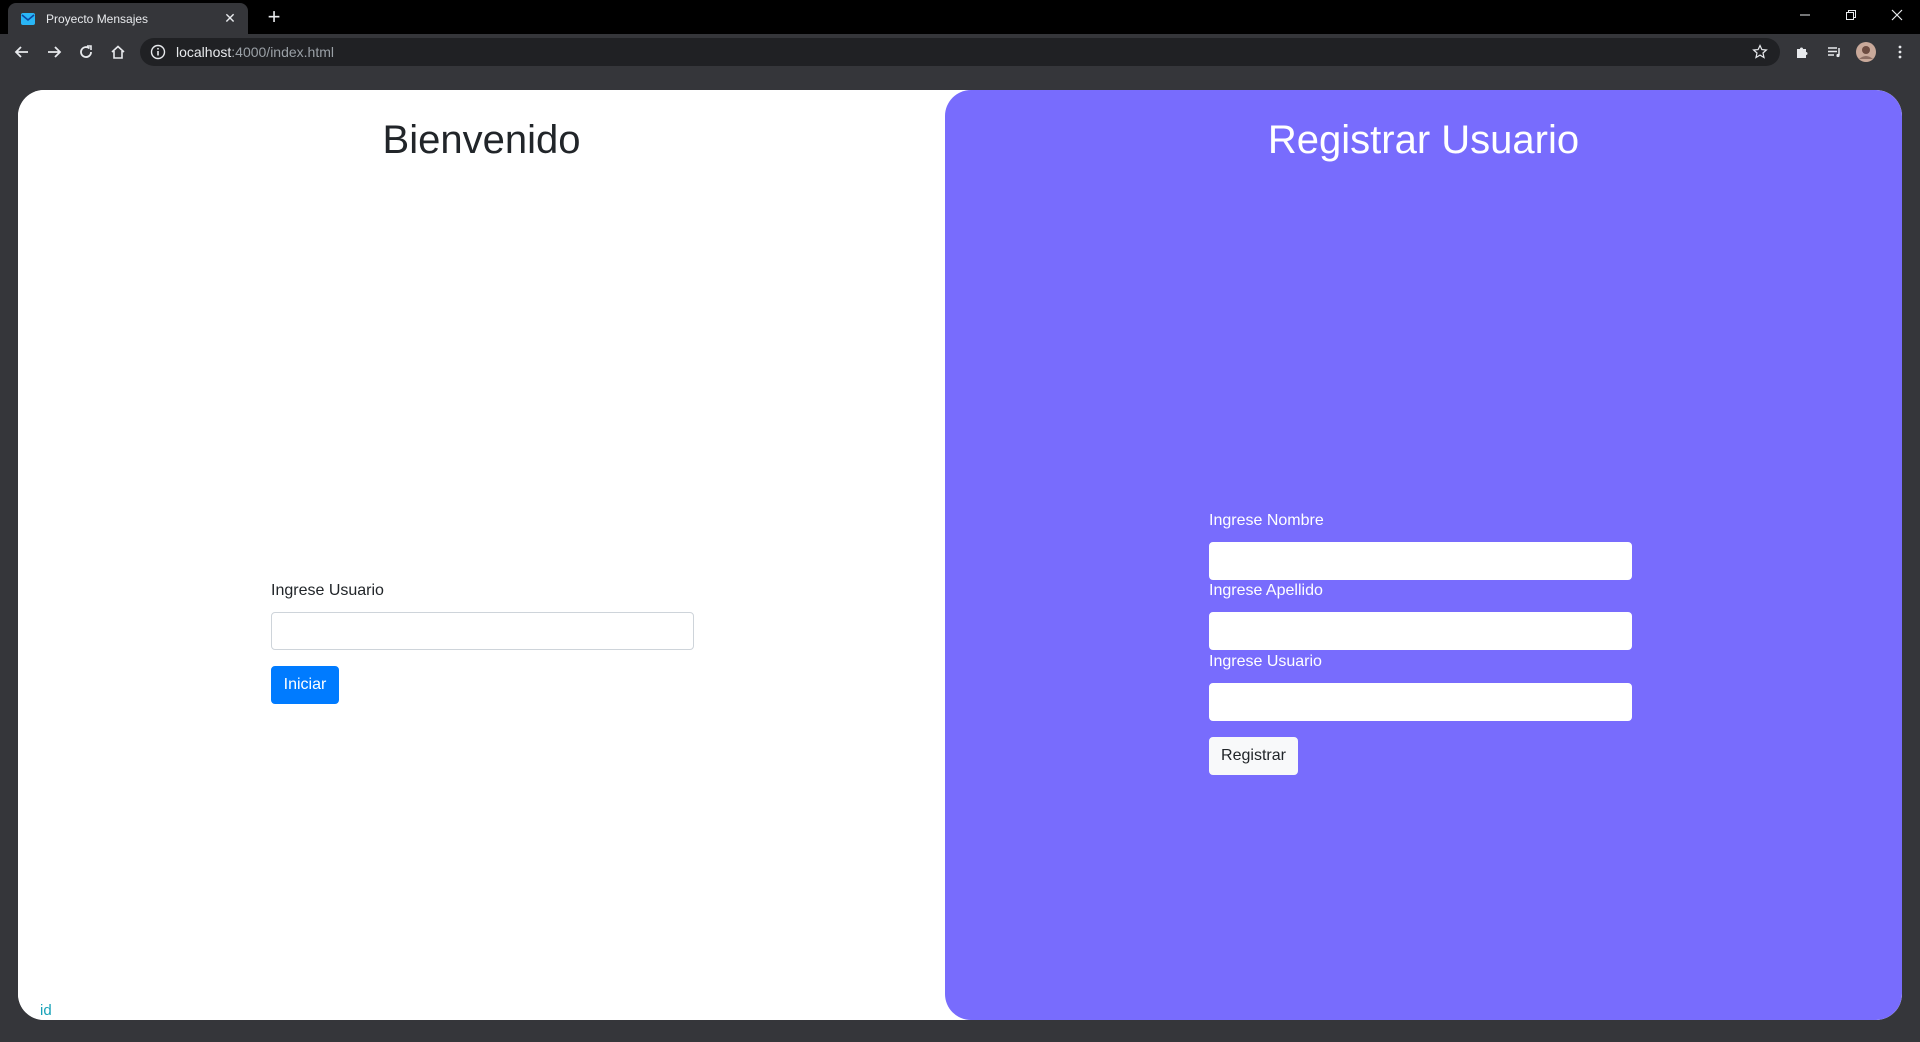  I want to click on back-button, so click(22, 52).